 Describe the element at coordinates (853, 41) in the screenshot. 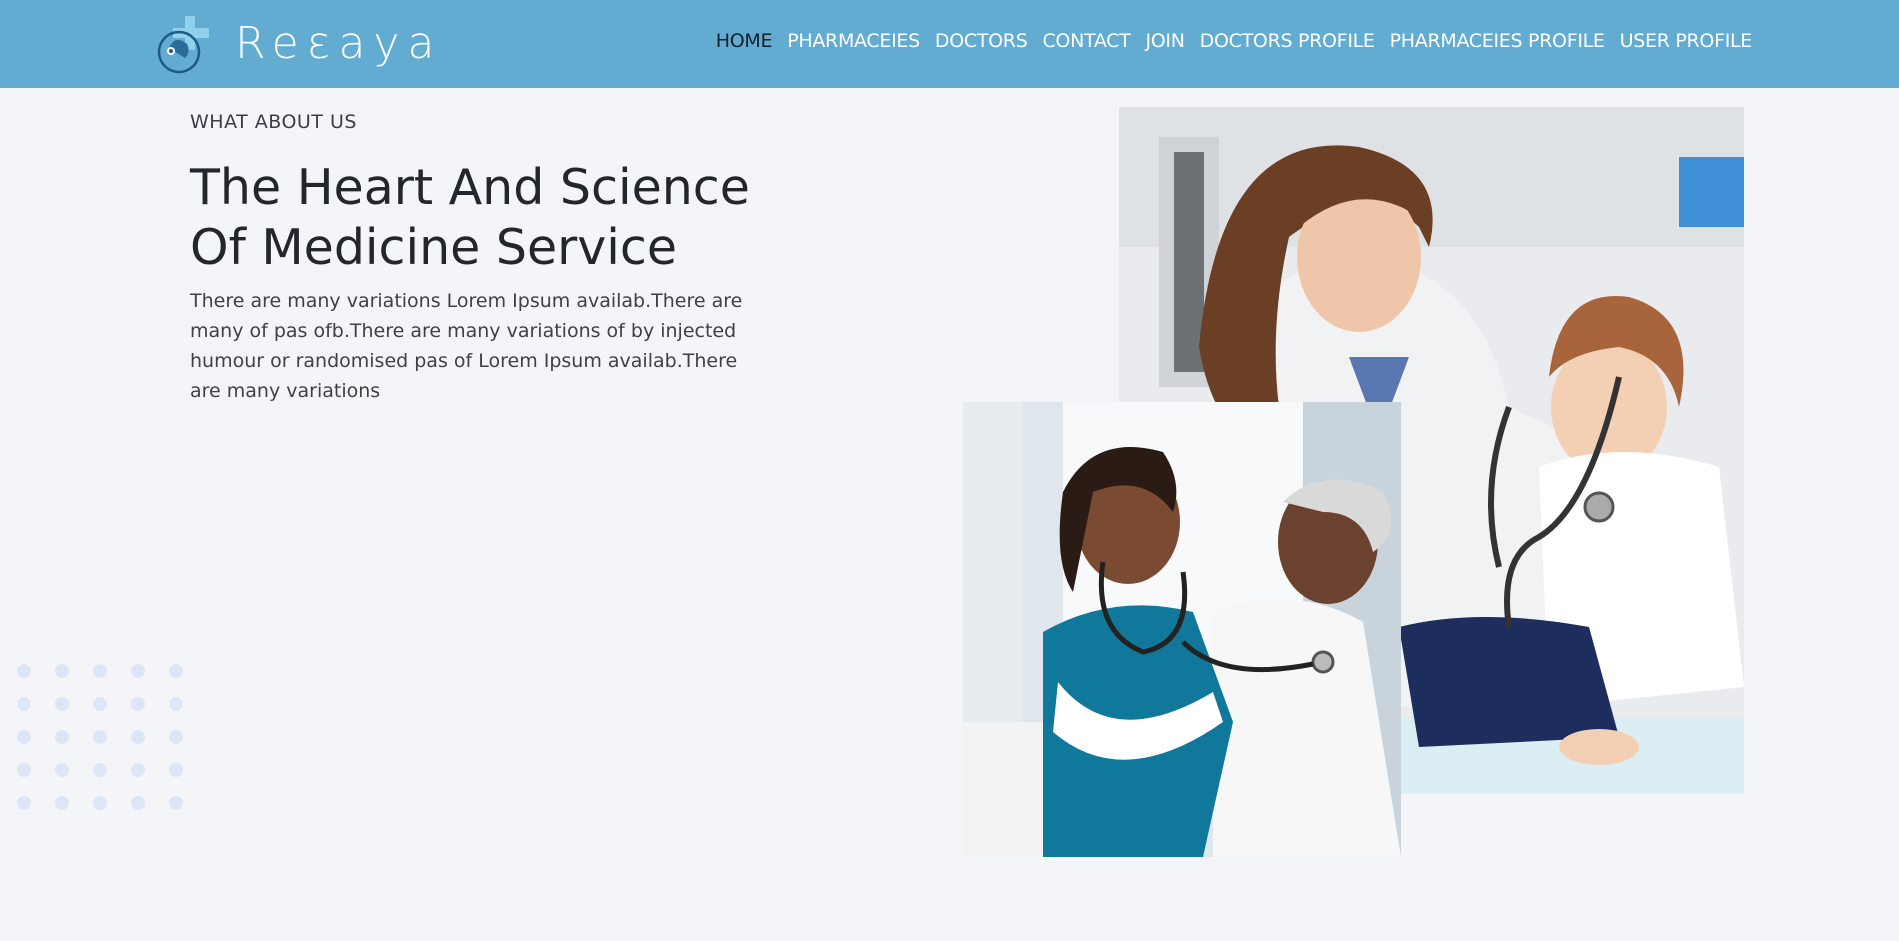

I see `nav-pharmaceies: PHARMACEIES` at that location.